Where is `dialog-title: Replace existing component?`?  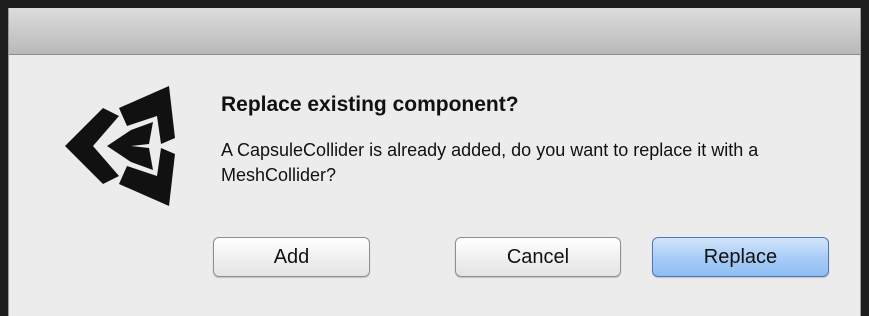 dialog-title: Replace existing component? is located at coordinates (370, 104).